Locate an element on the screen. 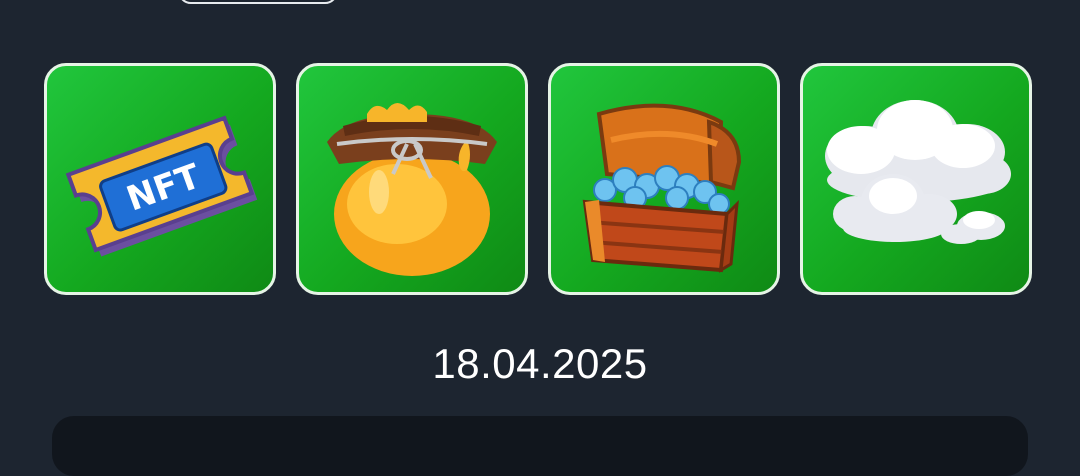 This screenshot has width=1080, height=476. reward-tile-chest is located at coordinates (664, 179).